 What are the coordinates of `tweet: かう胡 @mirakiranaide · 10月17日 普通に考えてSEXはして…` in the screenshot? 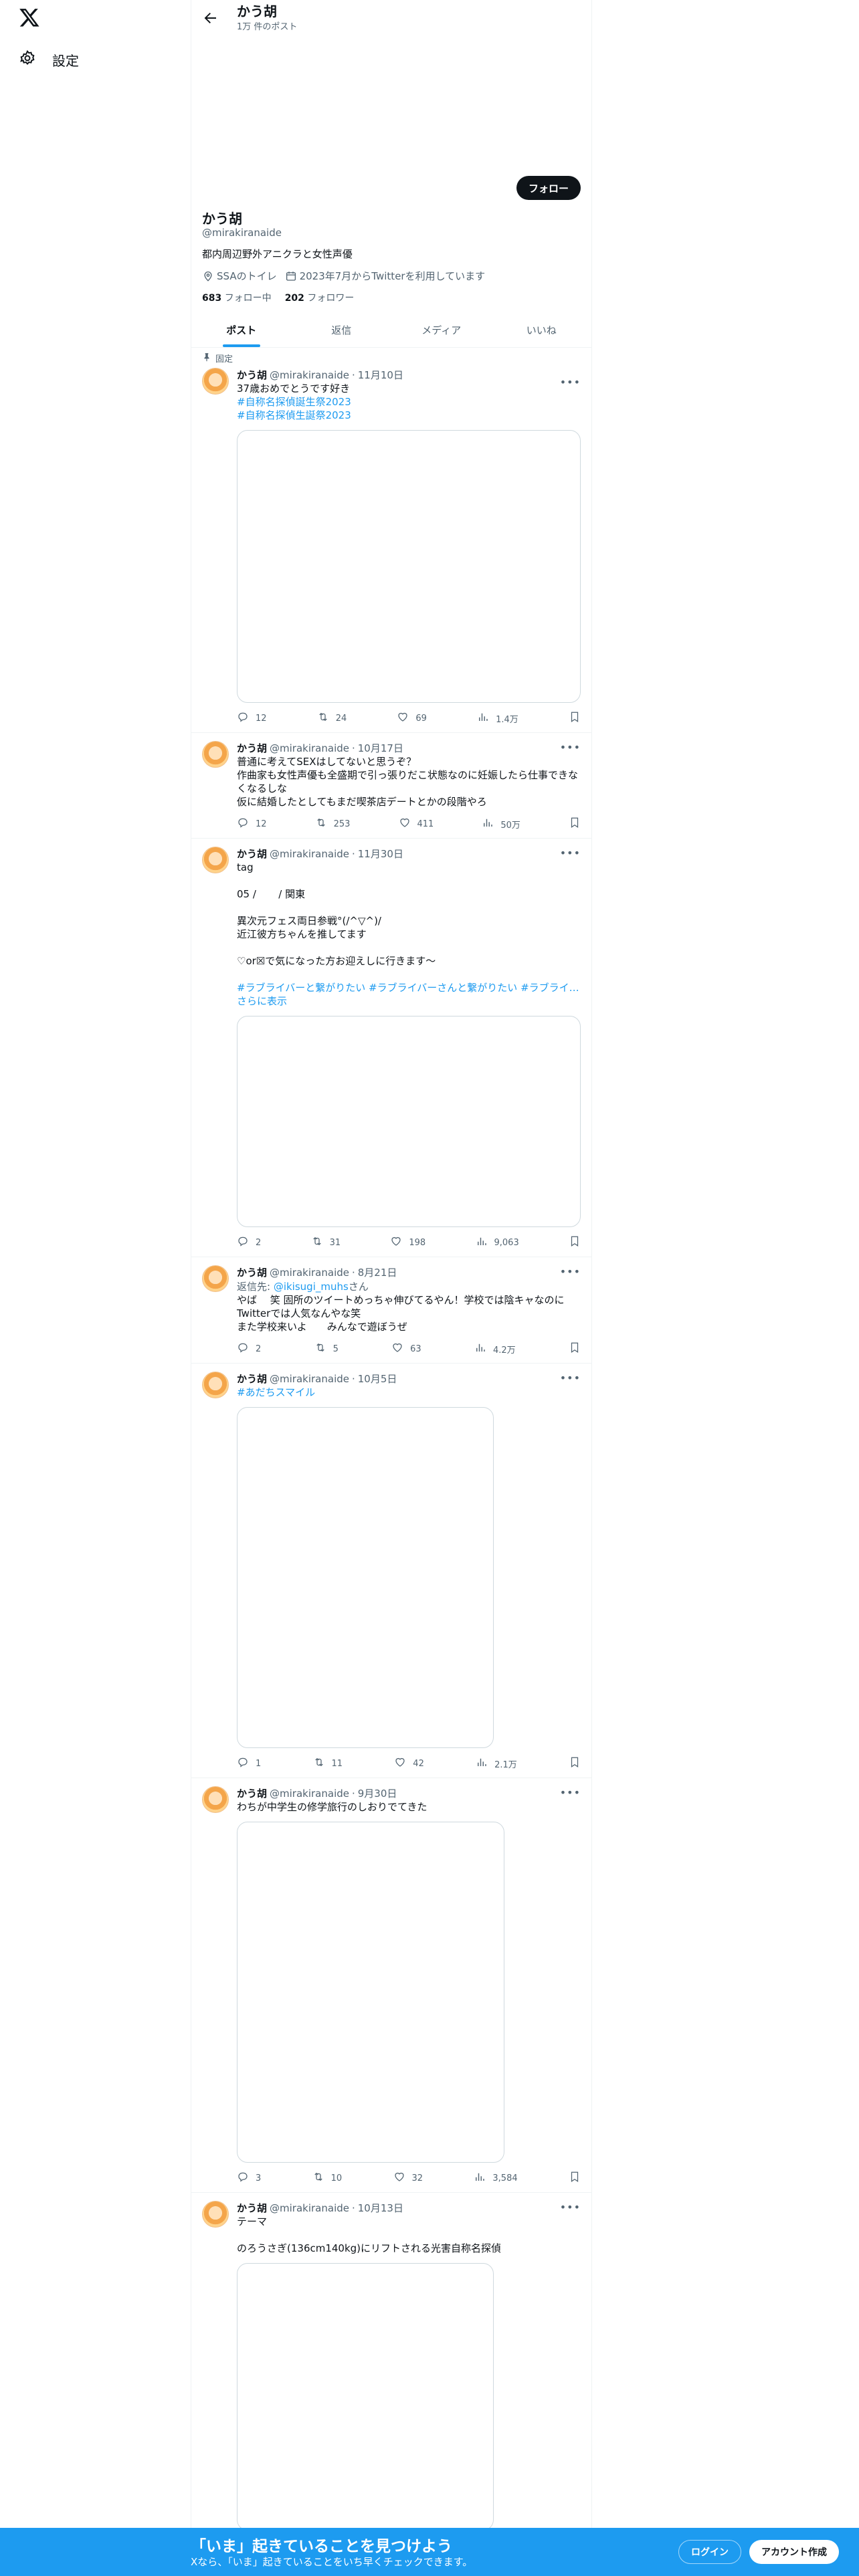 It's located at (391, 786).